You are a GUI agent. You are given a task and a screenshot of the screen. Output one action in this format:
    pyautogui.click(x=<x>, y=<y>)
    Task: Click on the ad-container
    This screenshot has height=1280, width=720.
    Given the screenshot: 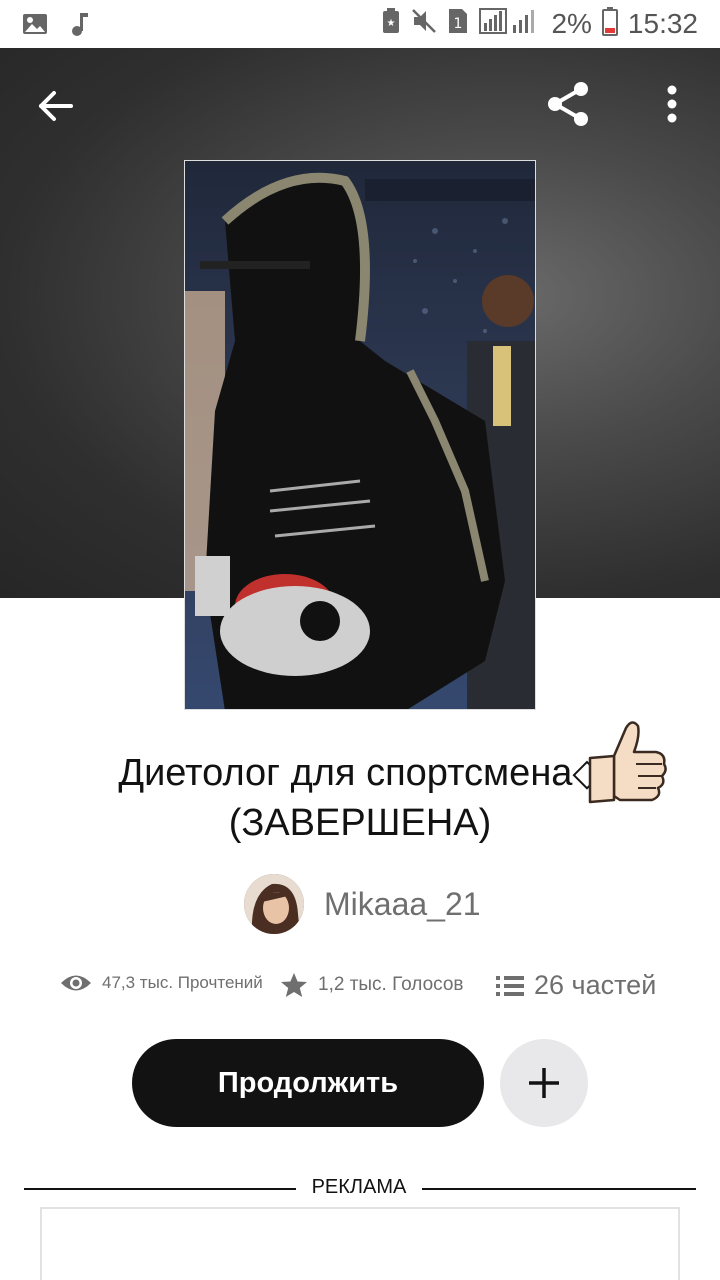 What is the action you would take?
    pyautogui.click(x=360, y=1243)
    